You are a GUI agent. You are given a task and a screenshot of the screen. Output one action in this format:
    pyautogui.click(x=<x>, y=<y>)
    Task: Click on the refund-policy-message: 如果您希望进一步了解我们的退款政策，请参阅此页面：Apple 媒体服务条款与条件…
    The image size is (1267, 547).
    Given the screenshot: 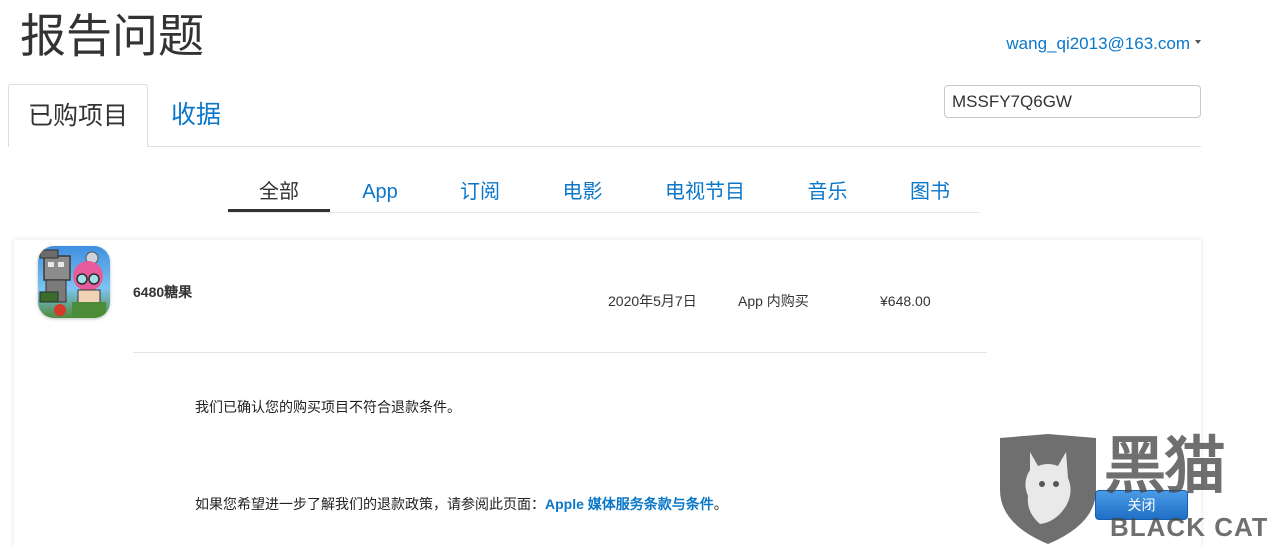 What is the action you would take?
    pyautogui.click(x=461, y=504)
    